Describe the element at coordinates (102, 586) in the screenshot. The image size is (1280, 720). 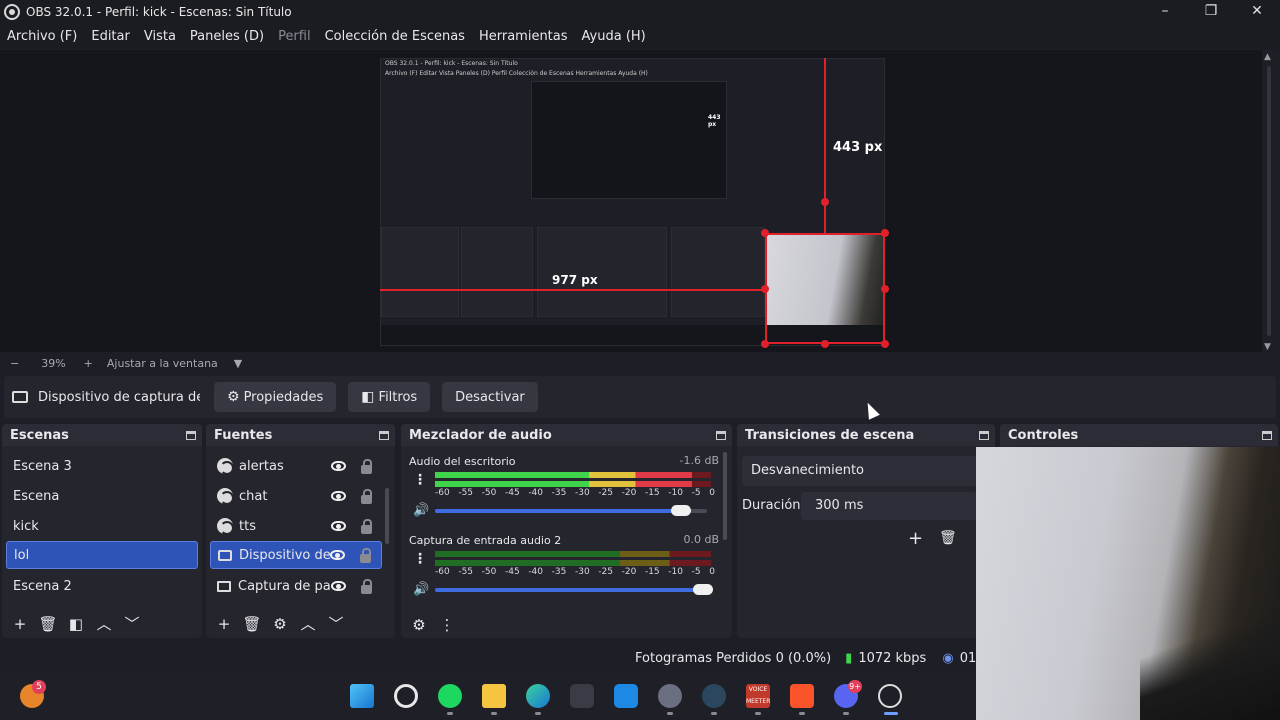
I see `scene-item: Escena 2` at that location.